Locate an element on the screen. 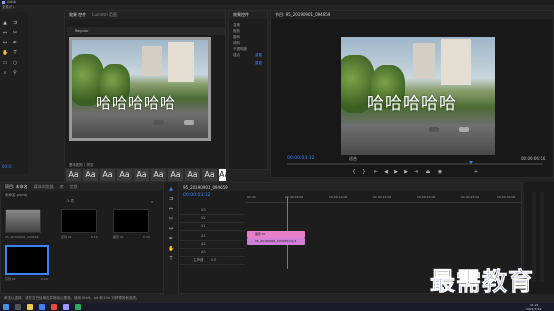 Image resolution: width=554 pixels, height=311 pixels. track-a1: A1 is located at coordinates (212, 237).